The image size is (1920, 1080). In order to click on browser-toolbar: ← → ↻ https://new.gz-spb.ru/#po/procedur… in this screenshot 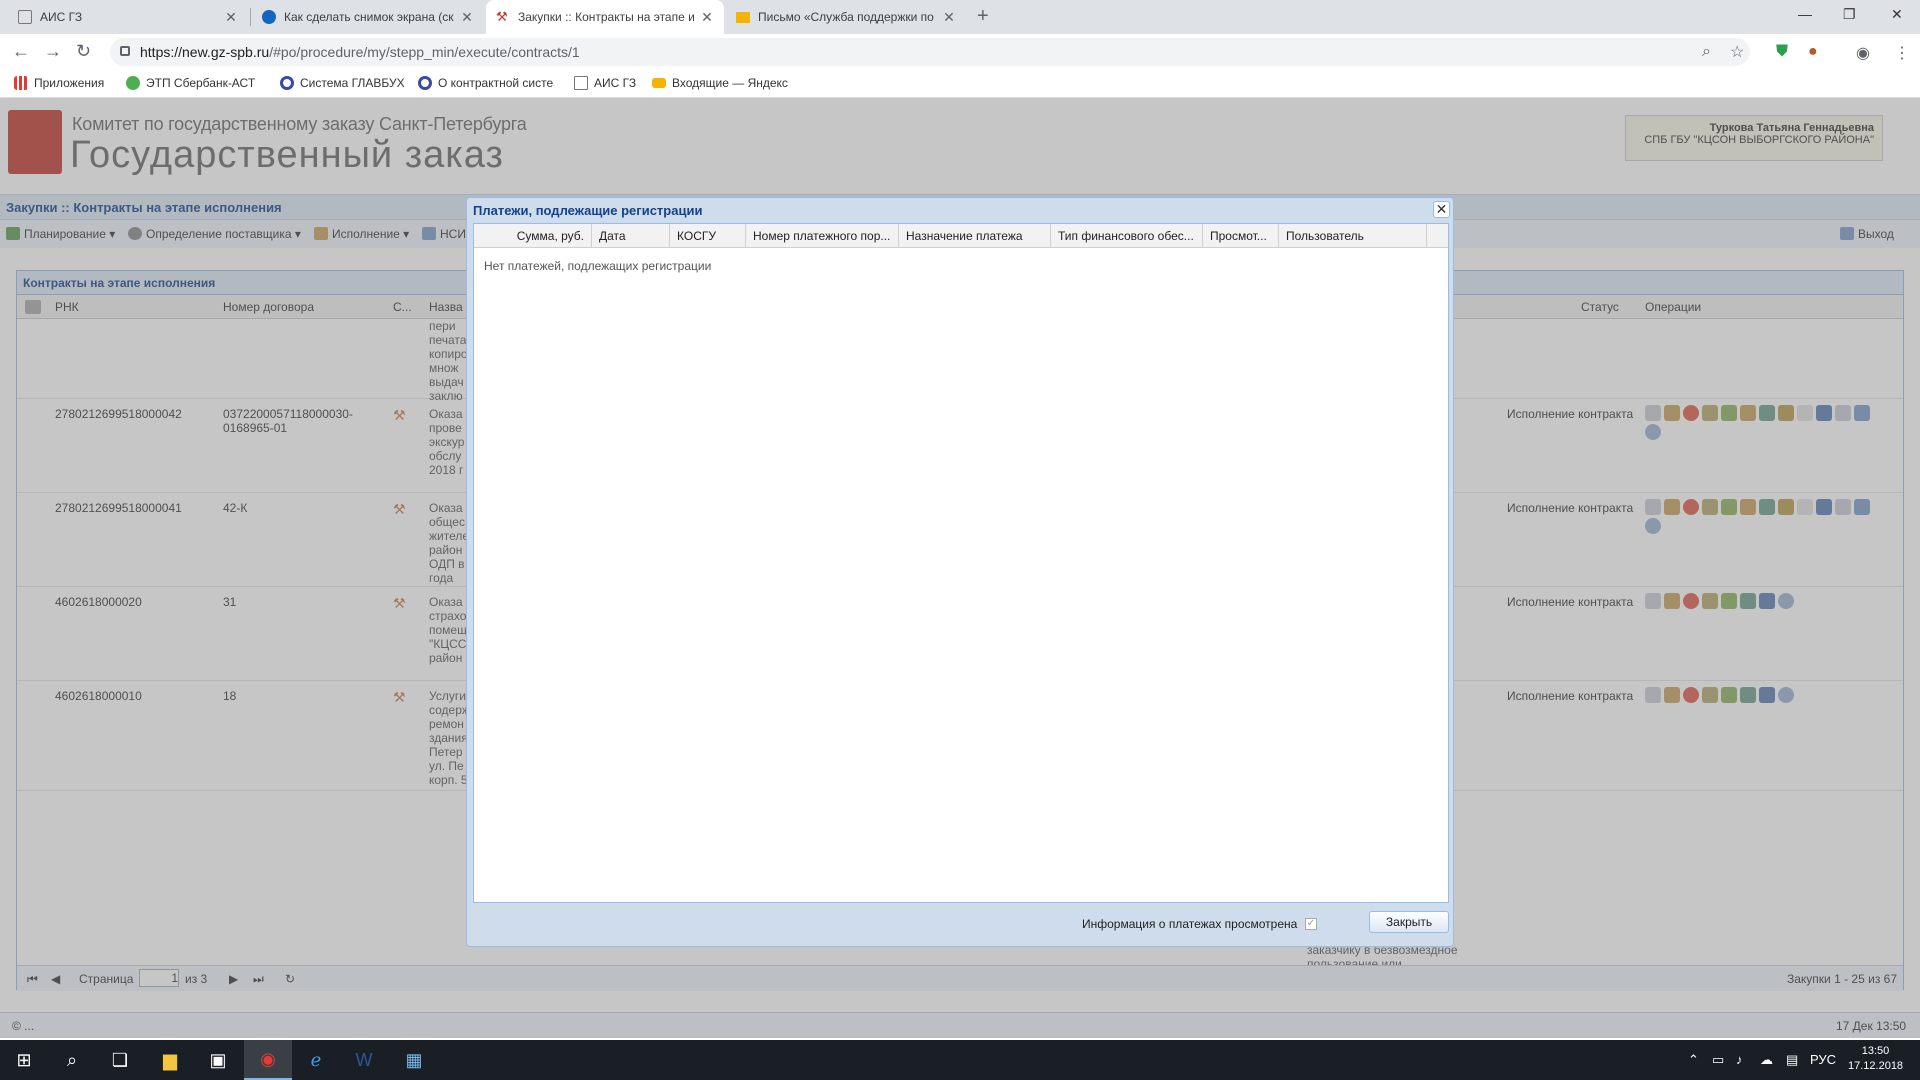, I will do `click(960, 52)`.